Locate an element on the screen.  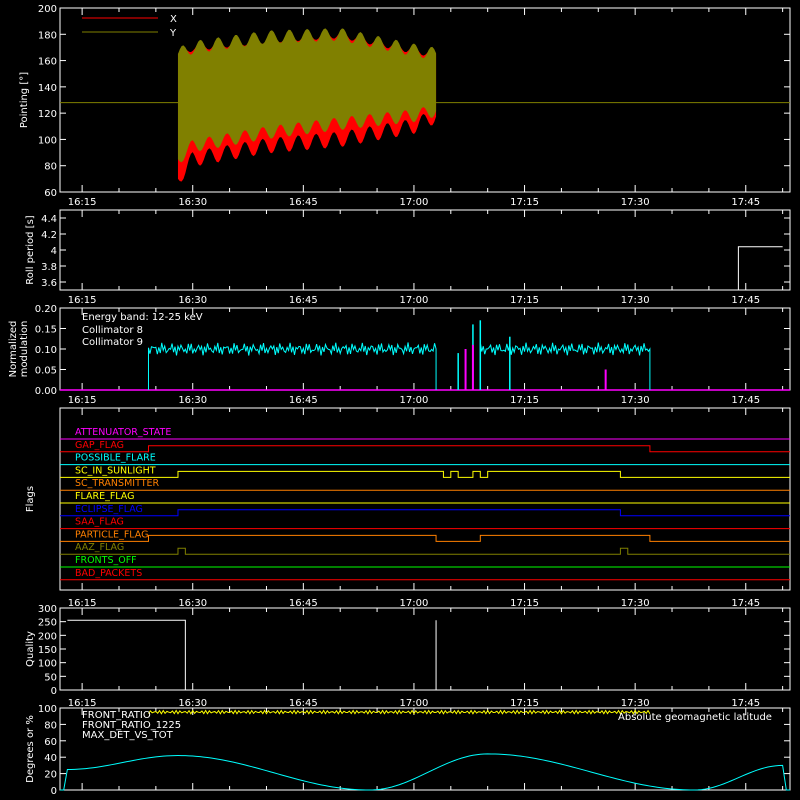
pointing-ytick-label: 180 is located at coordinates (47, 35).